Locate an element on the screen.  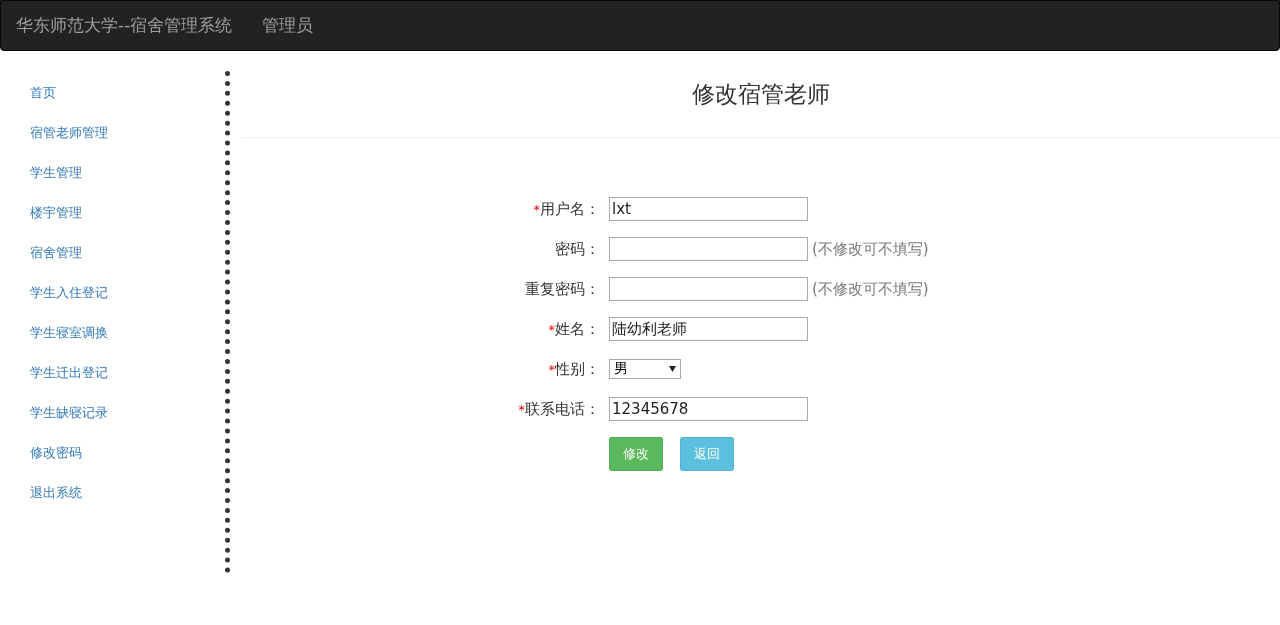
dropdown-caret-icon is located at coordinates (672, 369).